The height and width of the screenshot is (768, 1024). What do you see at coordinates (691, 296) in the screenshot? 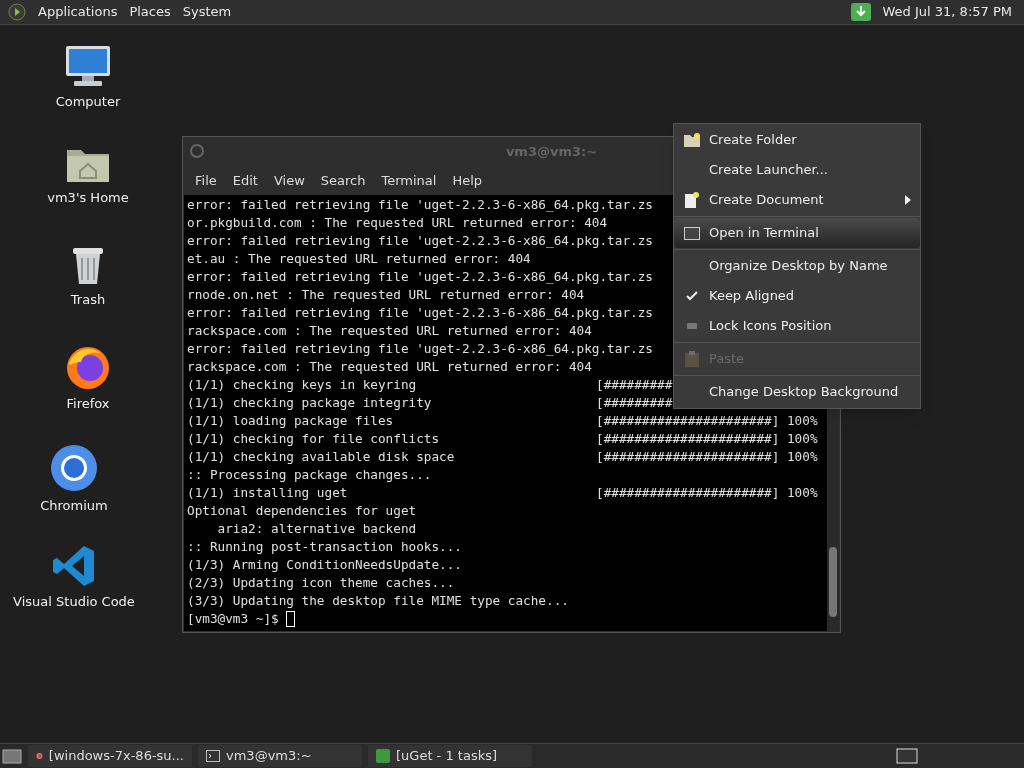
I see `checkmark-icon` at bounding box center [691, 296].